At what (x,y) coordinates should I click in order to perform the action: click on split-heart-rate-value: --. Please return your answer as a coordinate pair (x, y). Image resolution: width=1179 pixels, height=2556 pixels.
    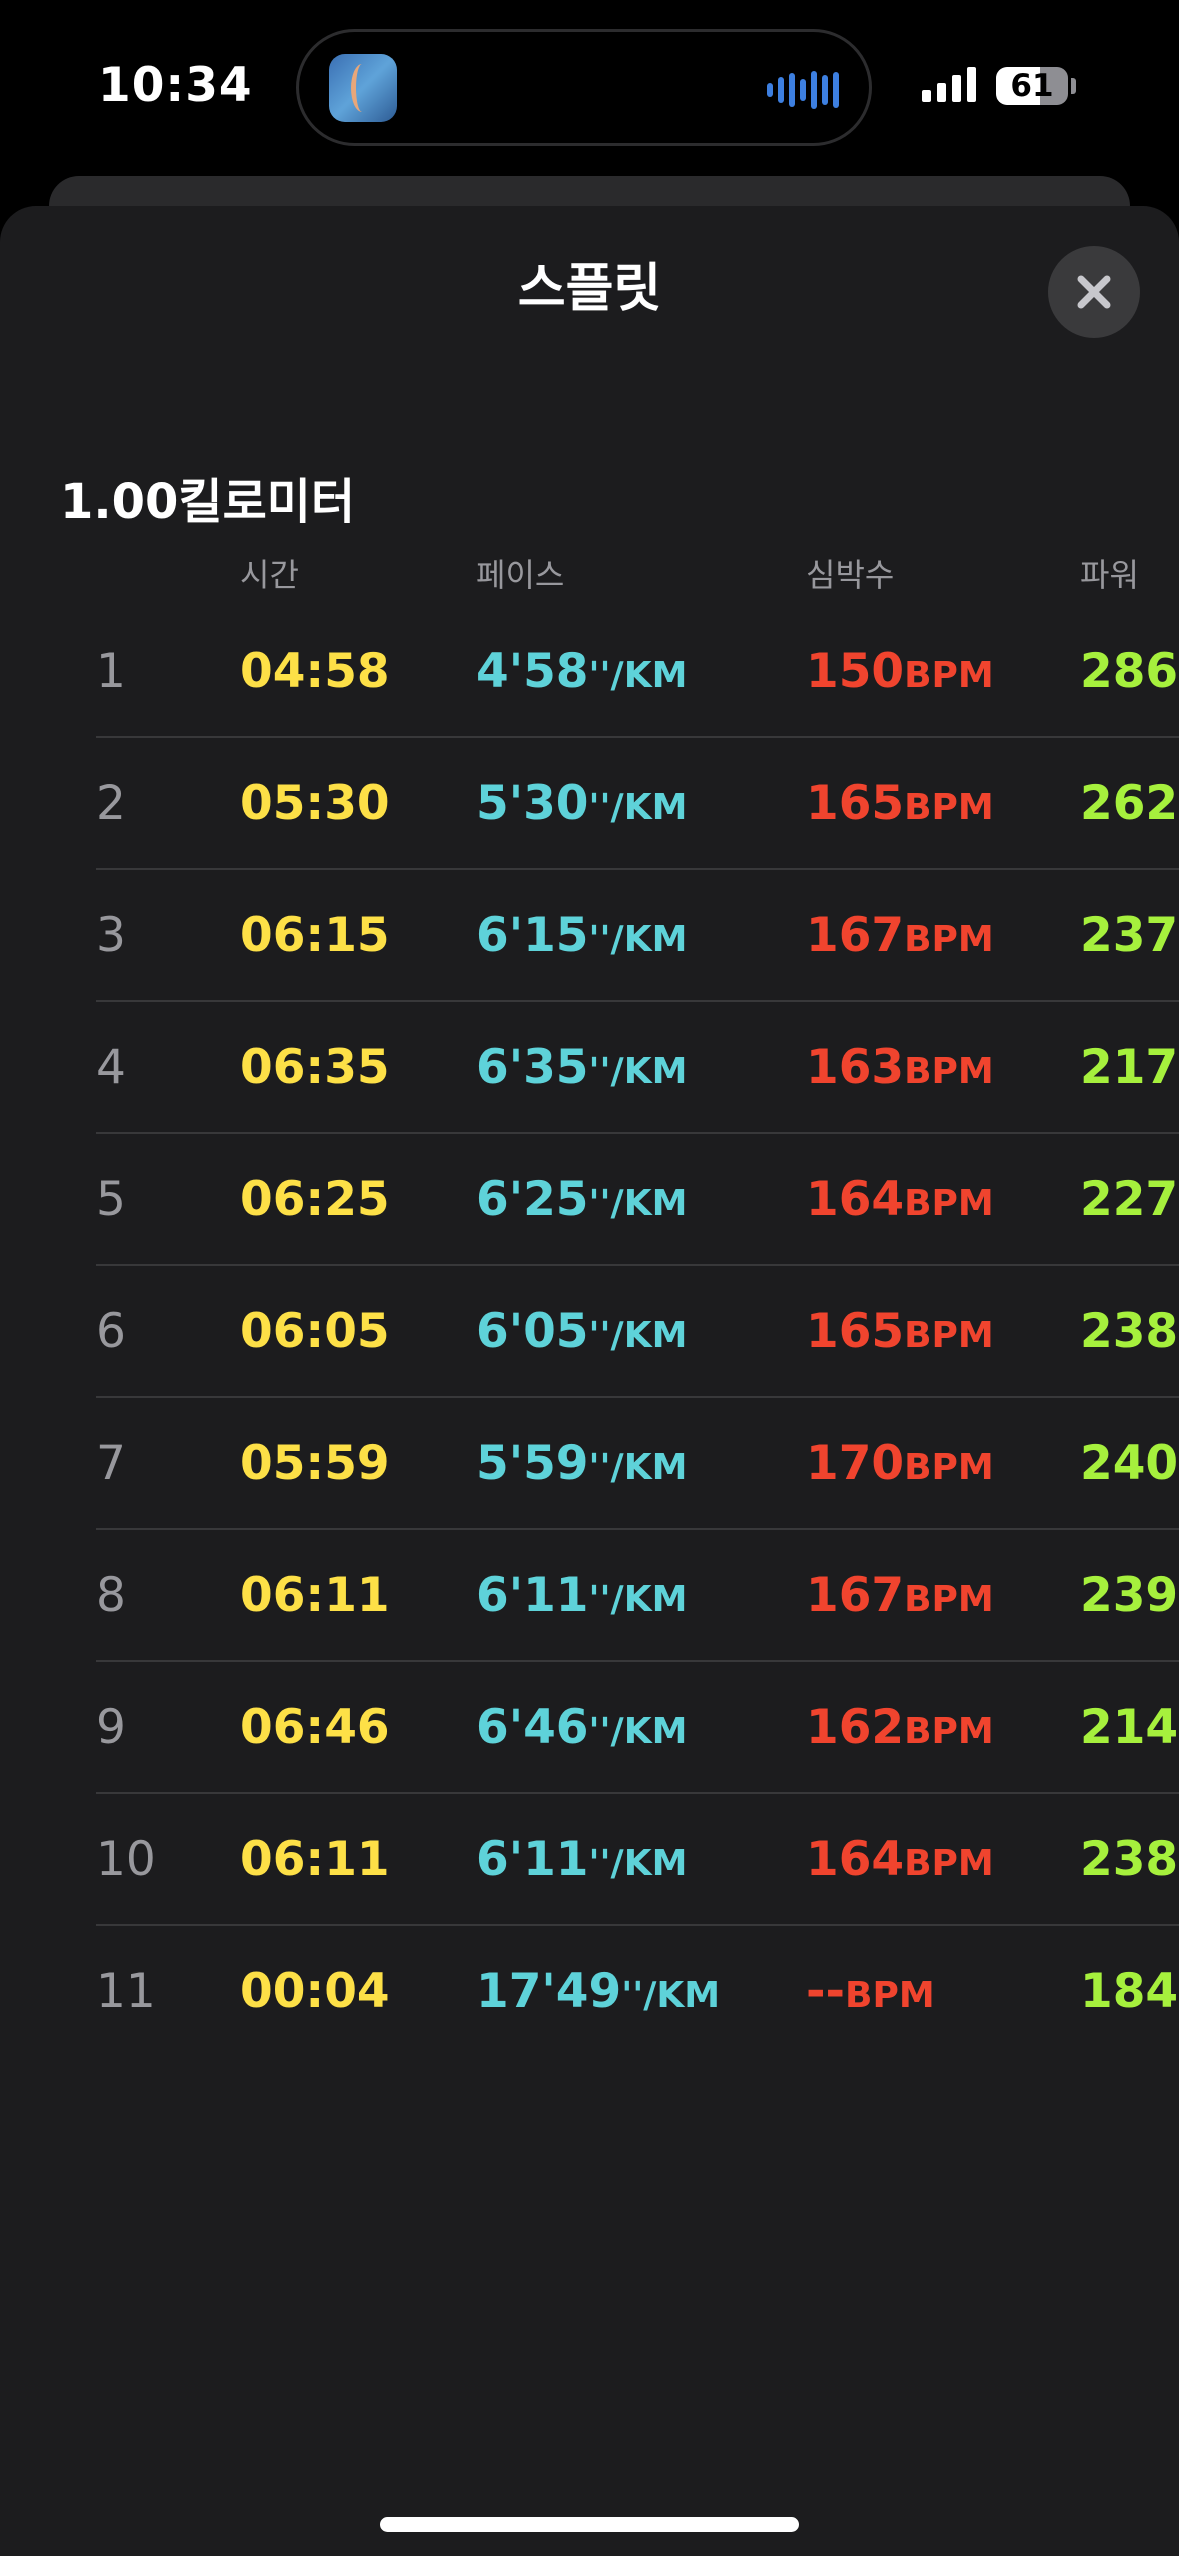
    Looking at the image, I should click on (826, 1991).